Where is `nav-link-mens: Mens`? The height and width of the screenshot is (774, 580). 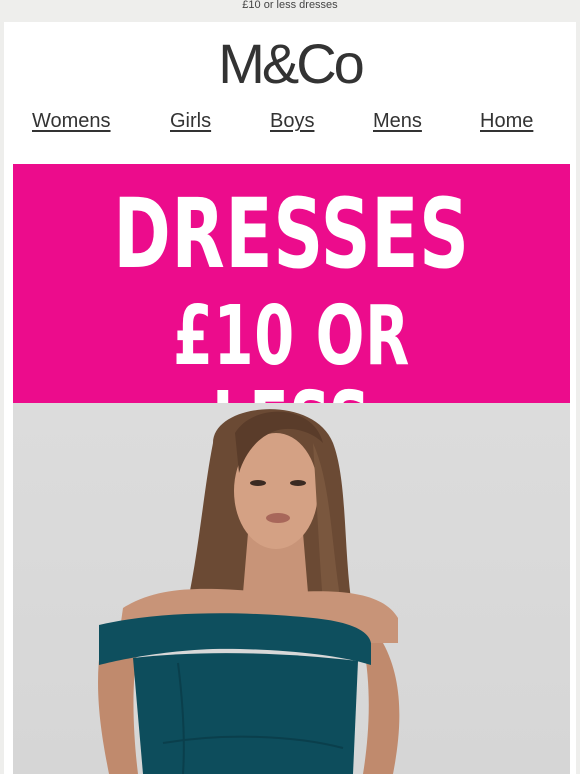
nav-link-mens: Mens is located at coordinates (397, 121).